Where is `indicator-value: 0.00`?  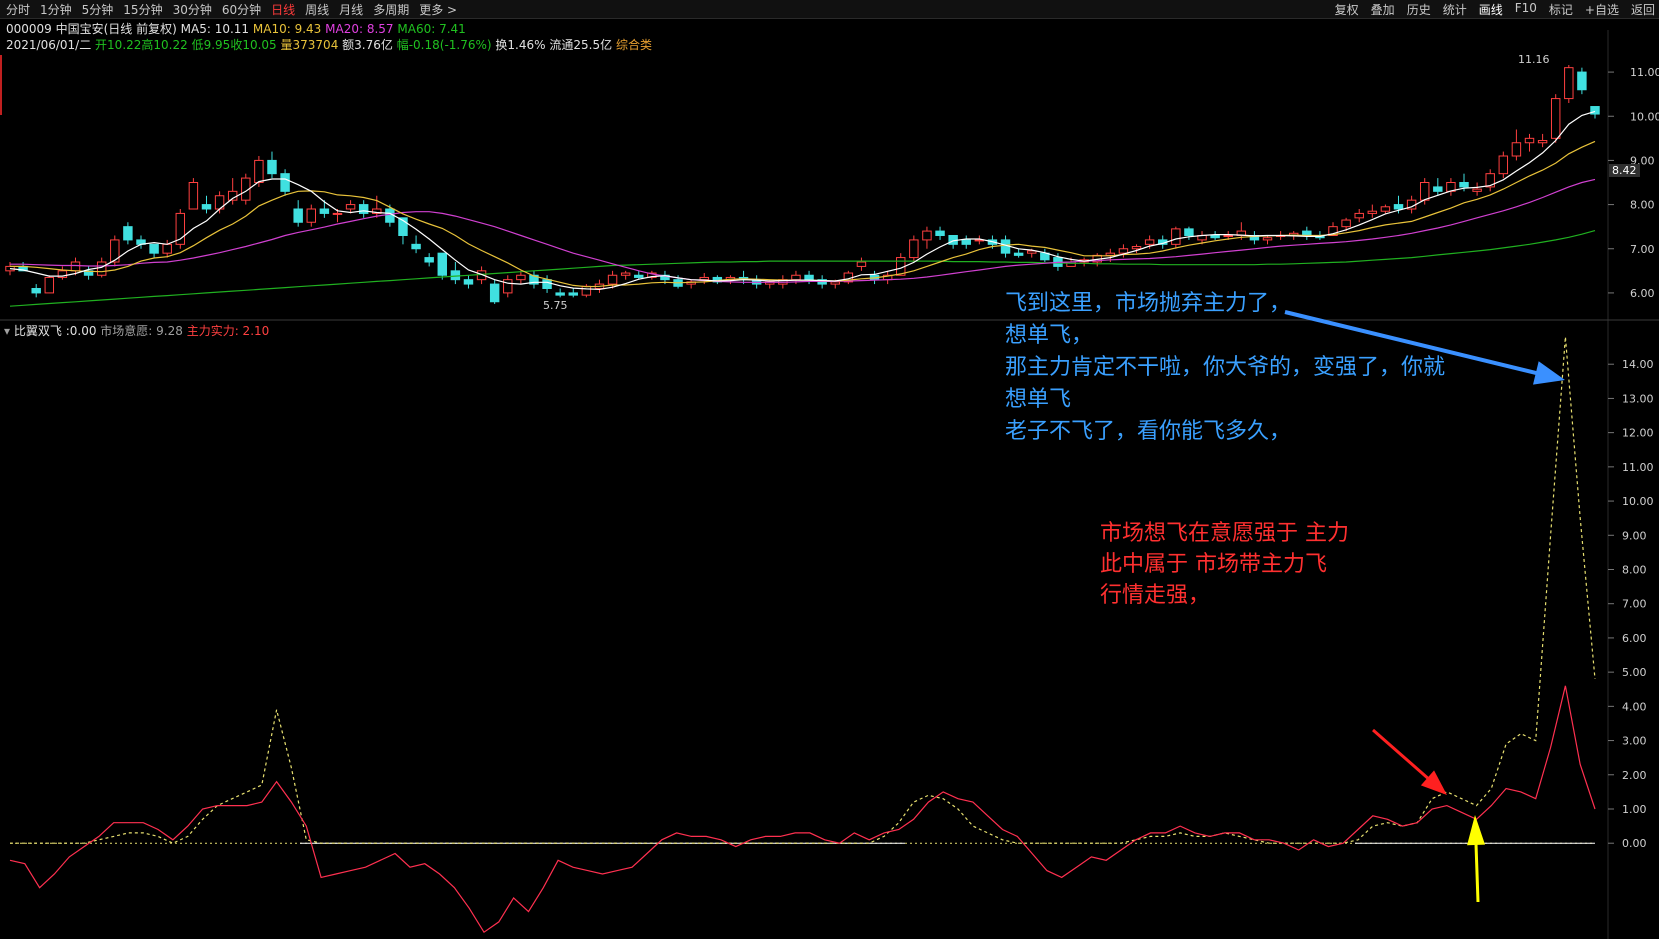
indicator-value: 0.00 is located at coordinates (83, 331).